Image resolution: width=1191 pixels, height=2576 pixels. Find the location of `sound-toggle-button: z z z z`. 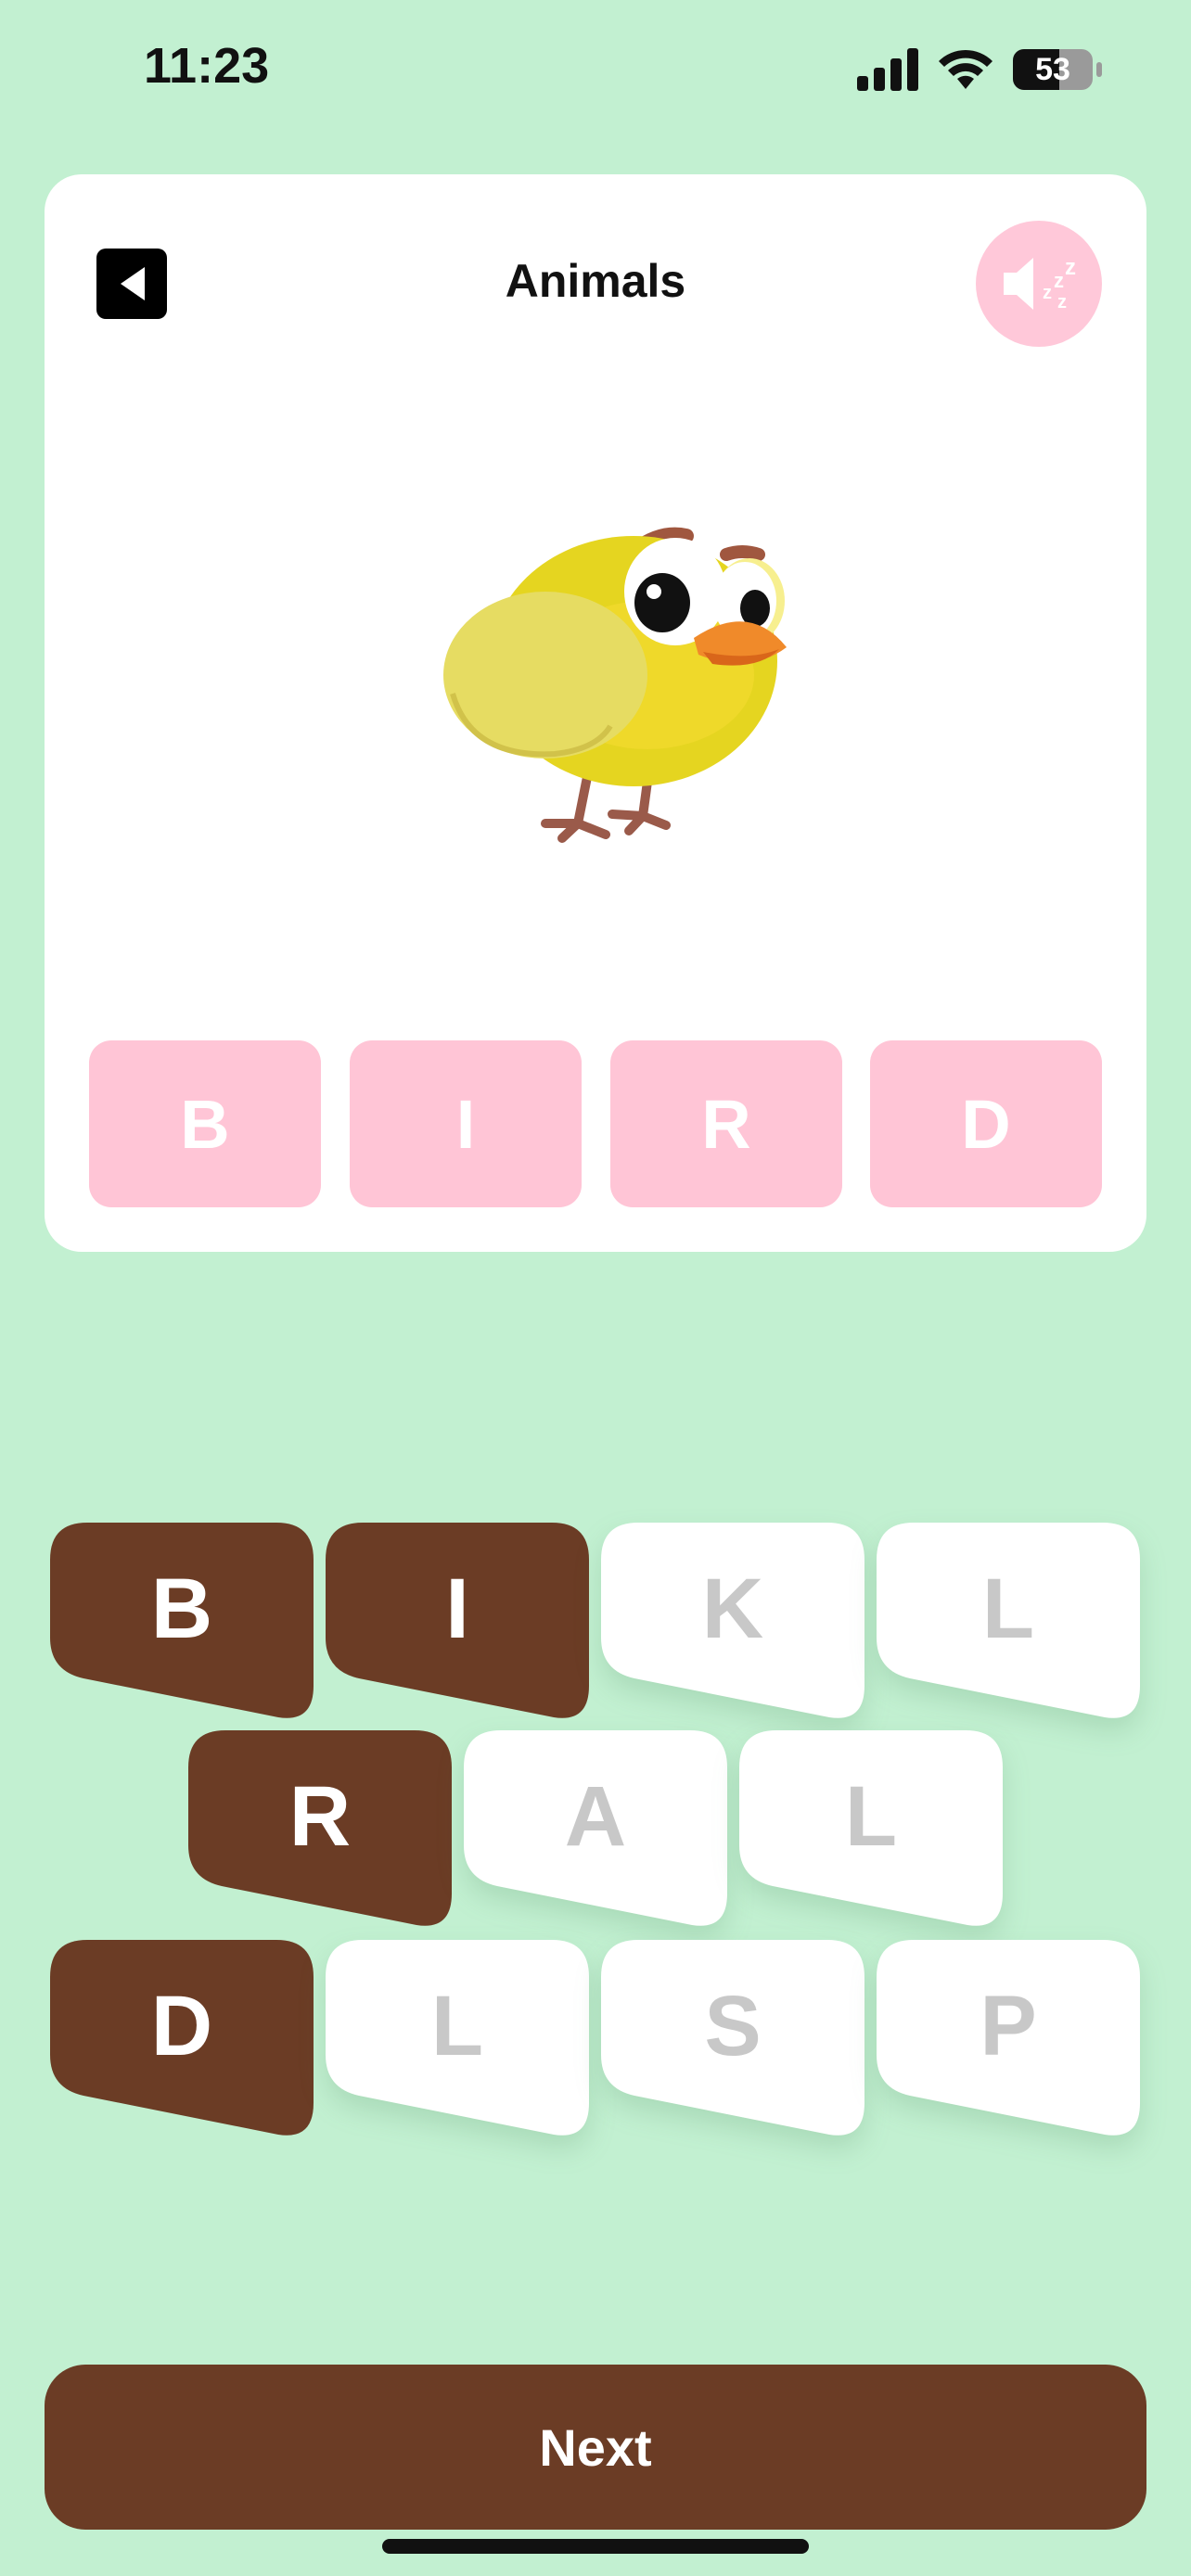

sound-toggle-button: z z z z is located at coordinates (1039, 284).